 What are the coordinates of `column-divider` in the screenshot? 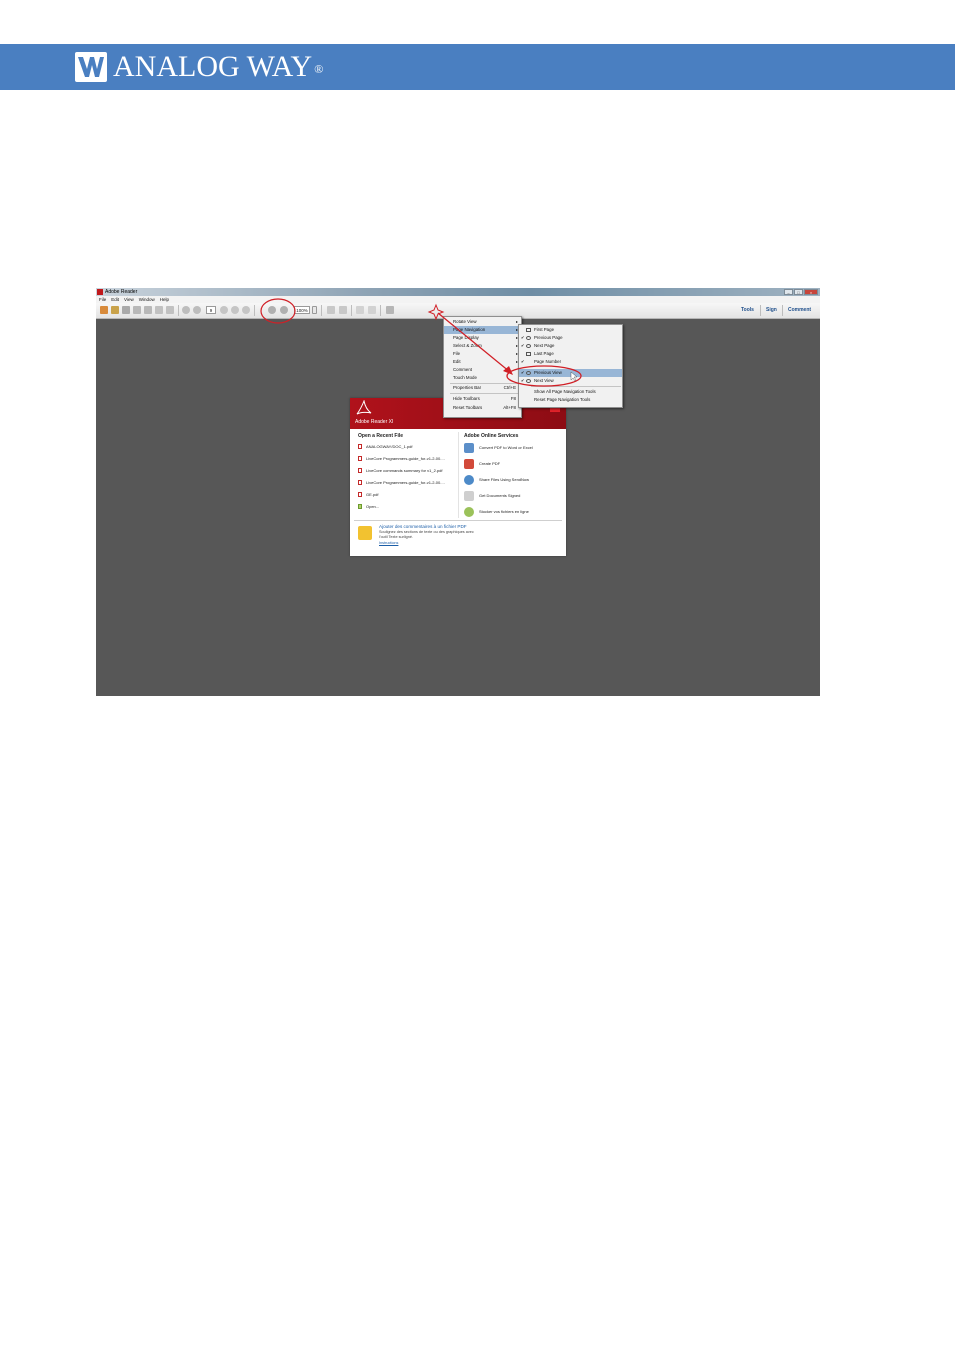 It's located at (458, 475).